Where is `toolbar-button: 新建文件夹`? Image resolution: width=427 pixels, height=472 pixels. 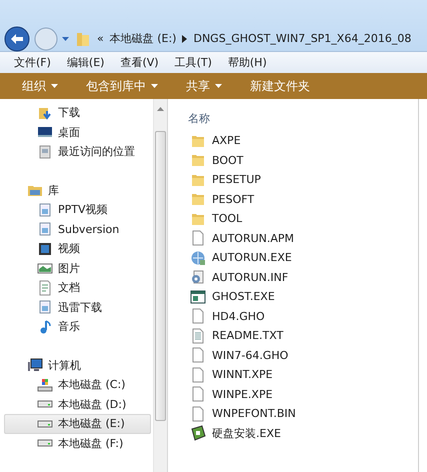
toolbar-button: 新建文件夹 is located at coordinates (280, 86).